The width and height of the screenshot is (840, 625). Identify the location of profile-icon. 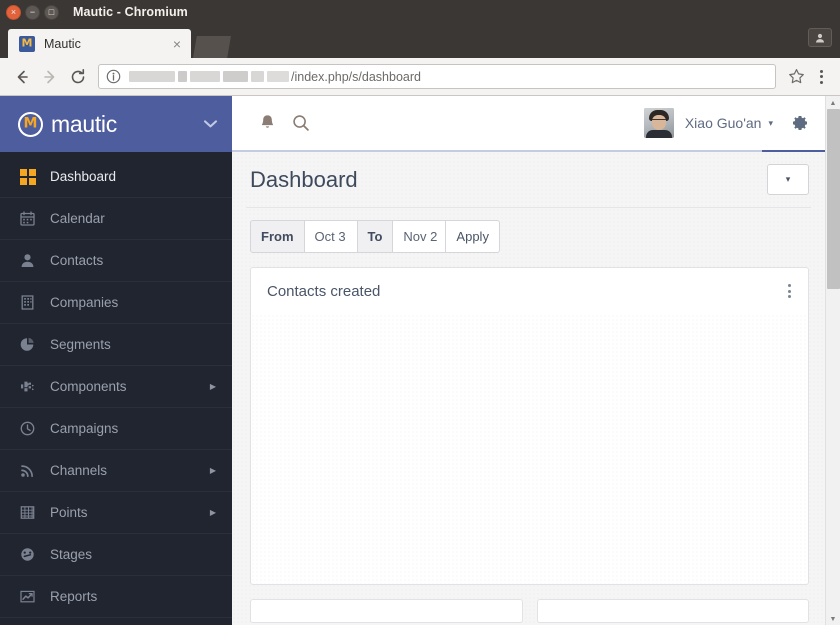
(820, 37).